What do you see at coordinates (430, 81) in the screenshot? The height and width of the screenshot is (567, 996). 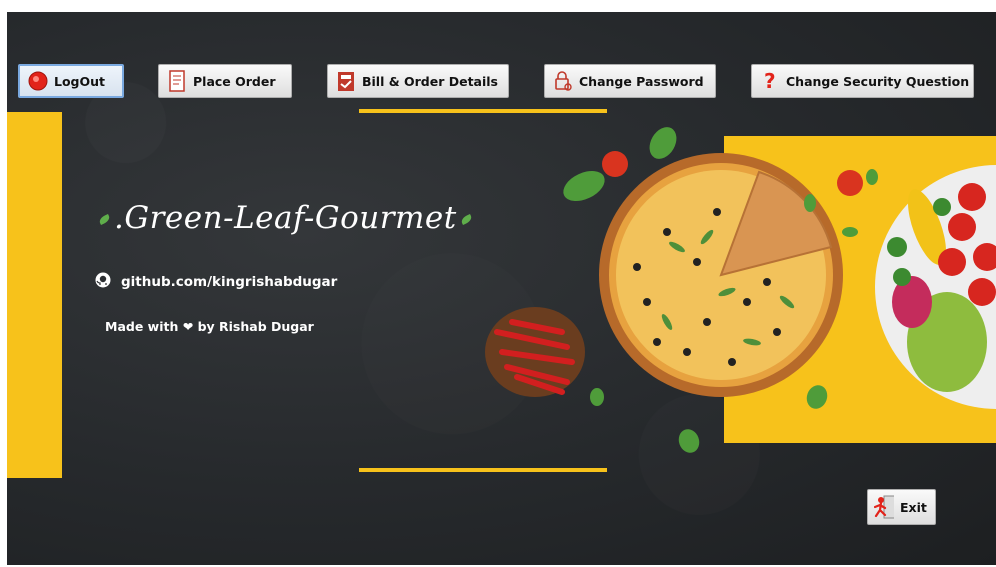 I see `bill-order-details-label: Bill & Order Details` at bounding box center [430, 81].